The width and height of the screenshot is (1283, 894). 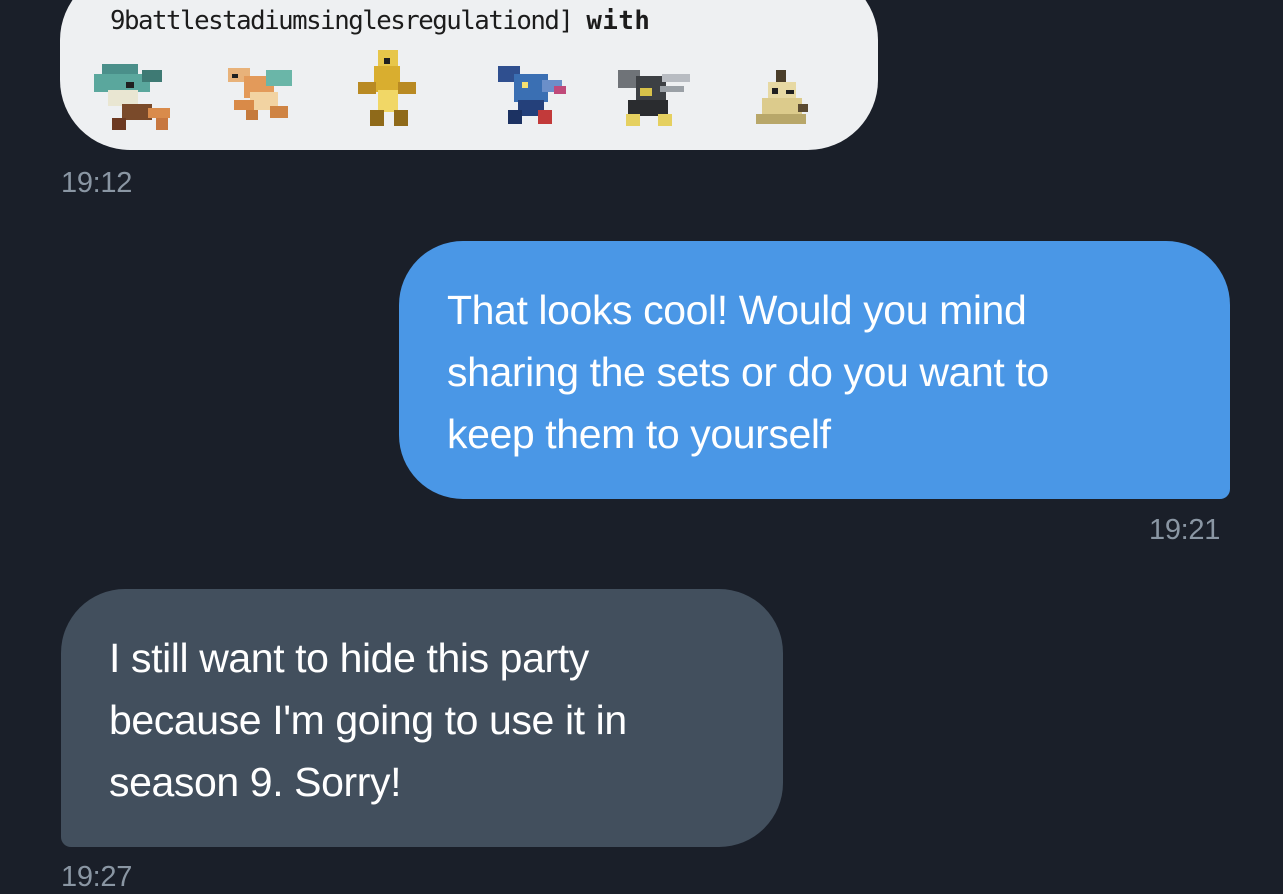 What do you see at coordinates (368, 720) in the screenshot?
I see `message-line: because I'm going to use it in` at bounding box center [368, 720].